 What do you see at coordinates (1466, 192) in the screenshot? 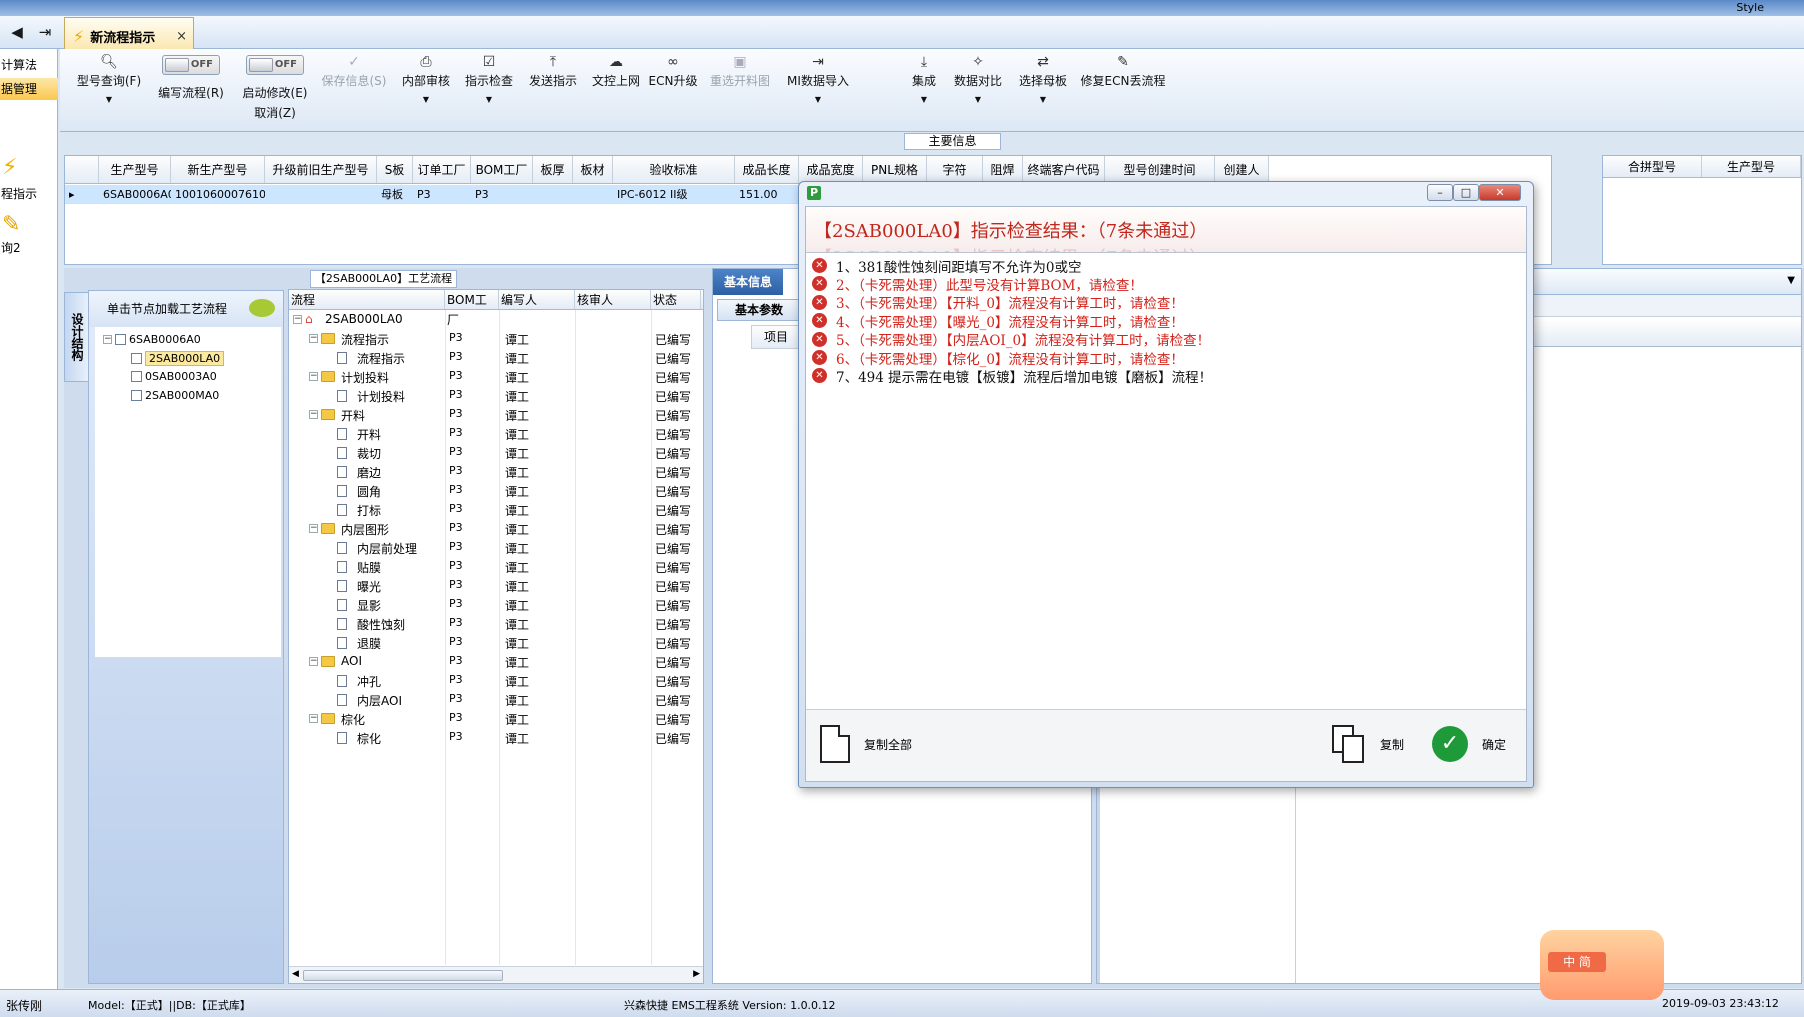
I see `maximize-button: □` at bounding box center [1466, 192].